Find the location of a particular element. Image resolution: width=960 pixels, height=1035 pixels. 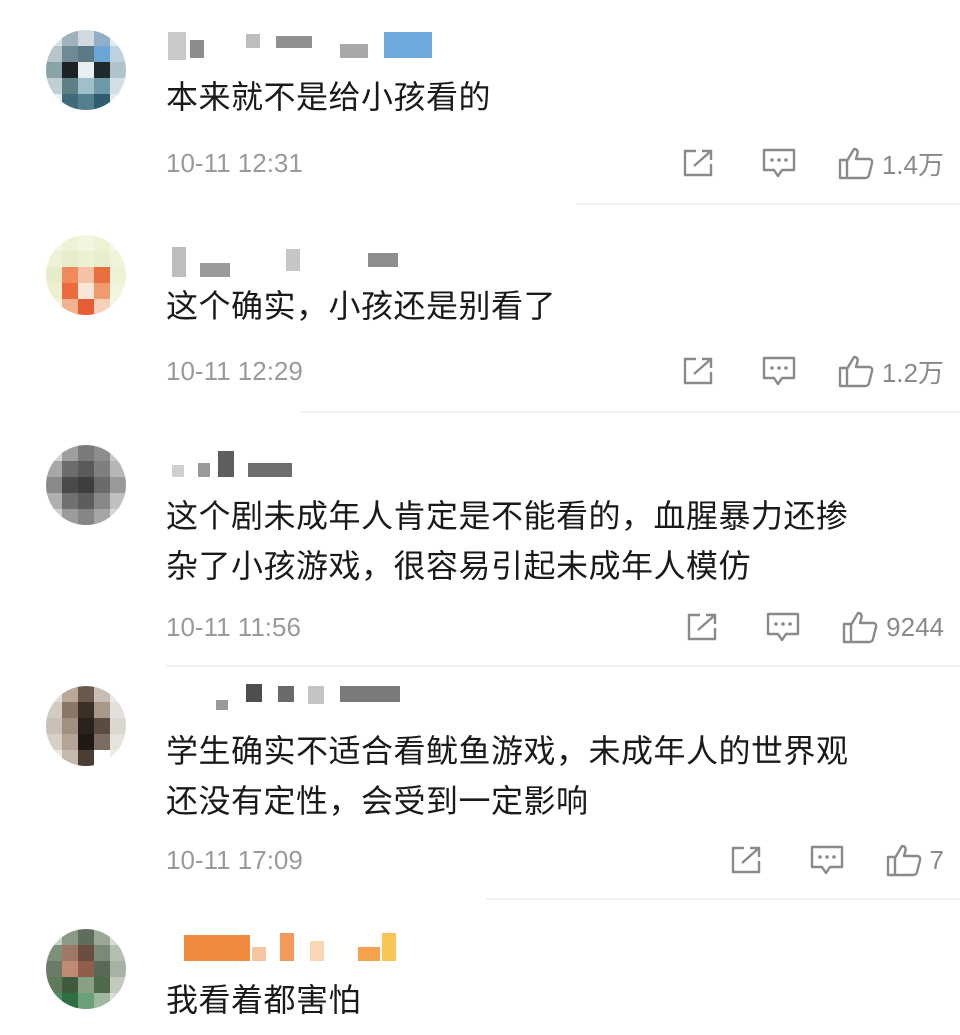

like-button: 9244 is located at coordinates (893, 627).